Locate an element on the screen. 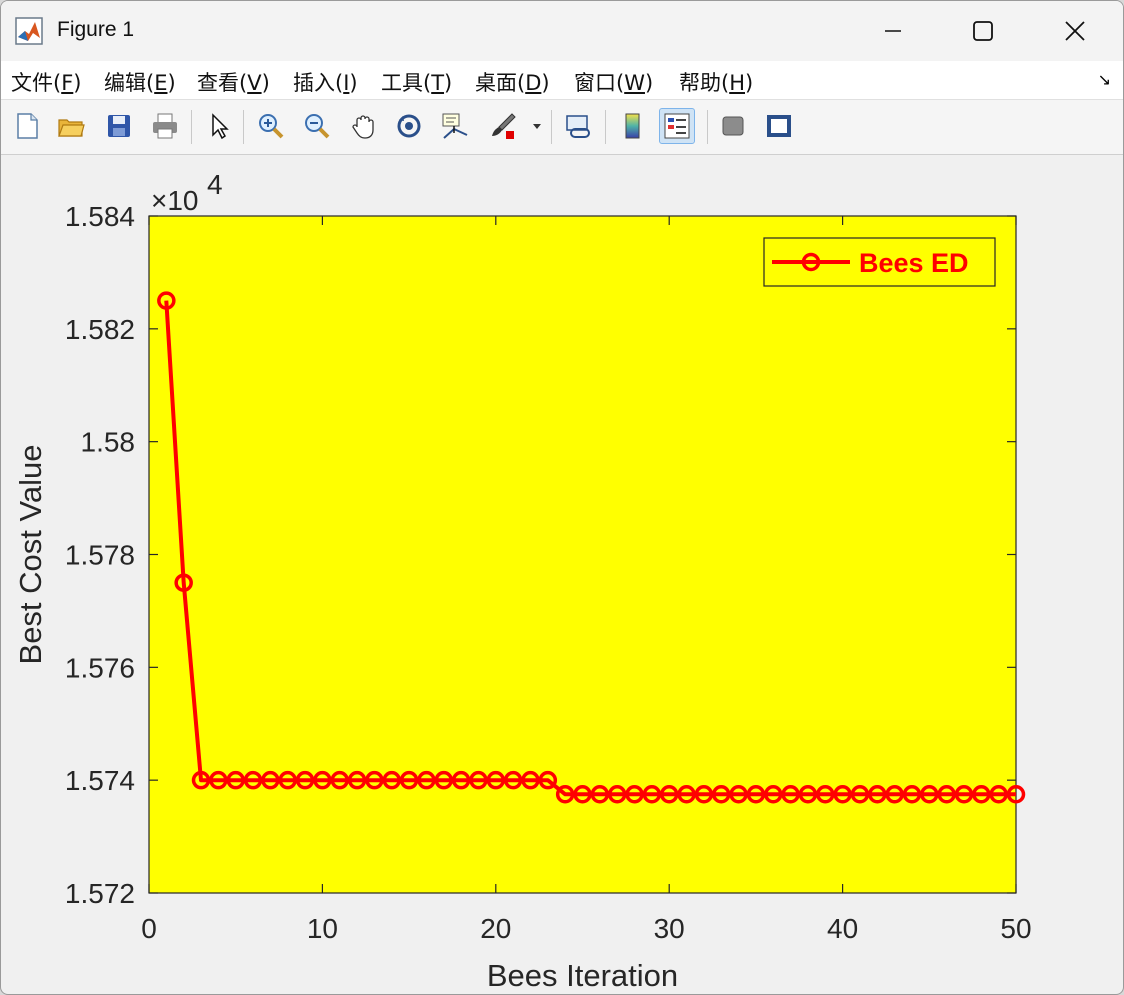 The height and width of the screenshot is (995, 1124). colorbar-button is located at coordinates (633, 126).